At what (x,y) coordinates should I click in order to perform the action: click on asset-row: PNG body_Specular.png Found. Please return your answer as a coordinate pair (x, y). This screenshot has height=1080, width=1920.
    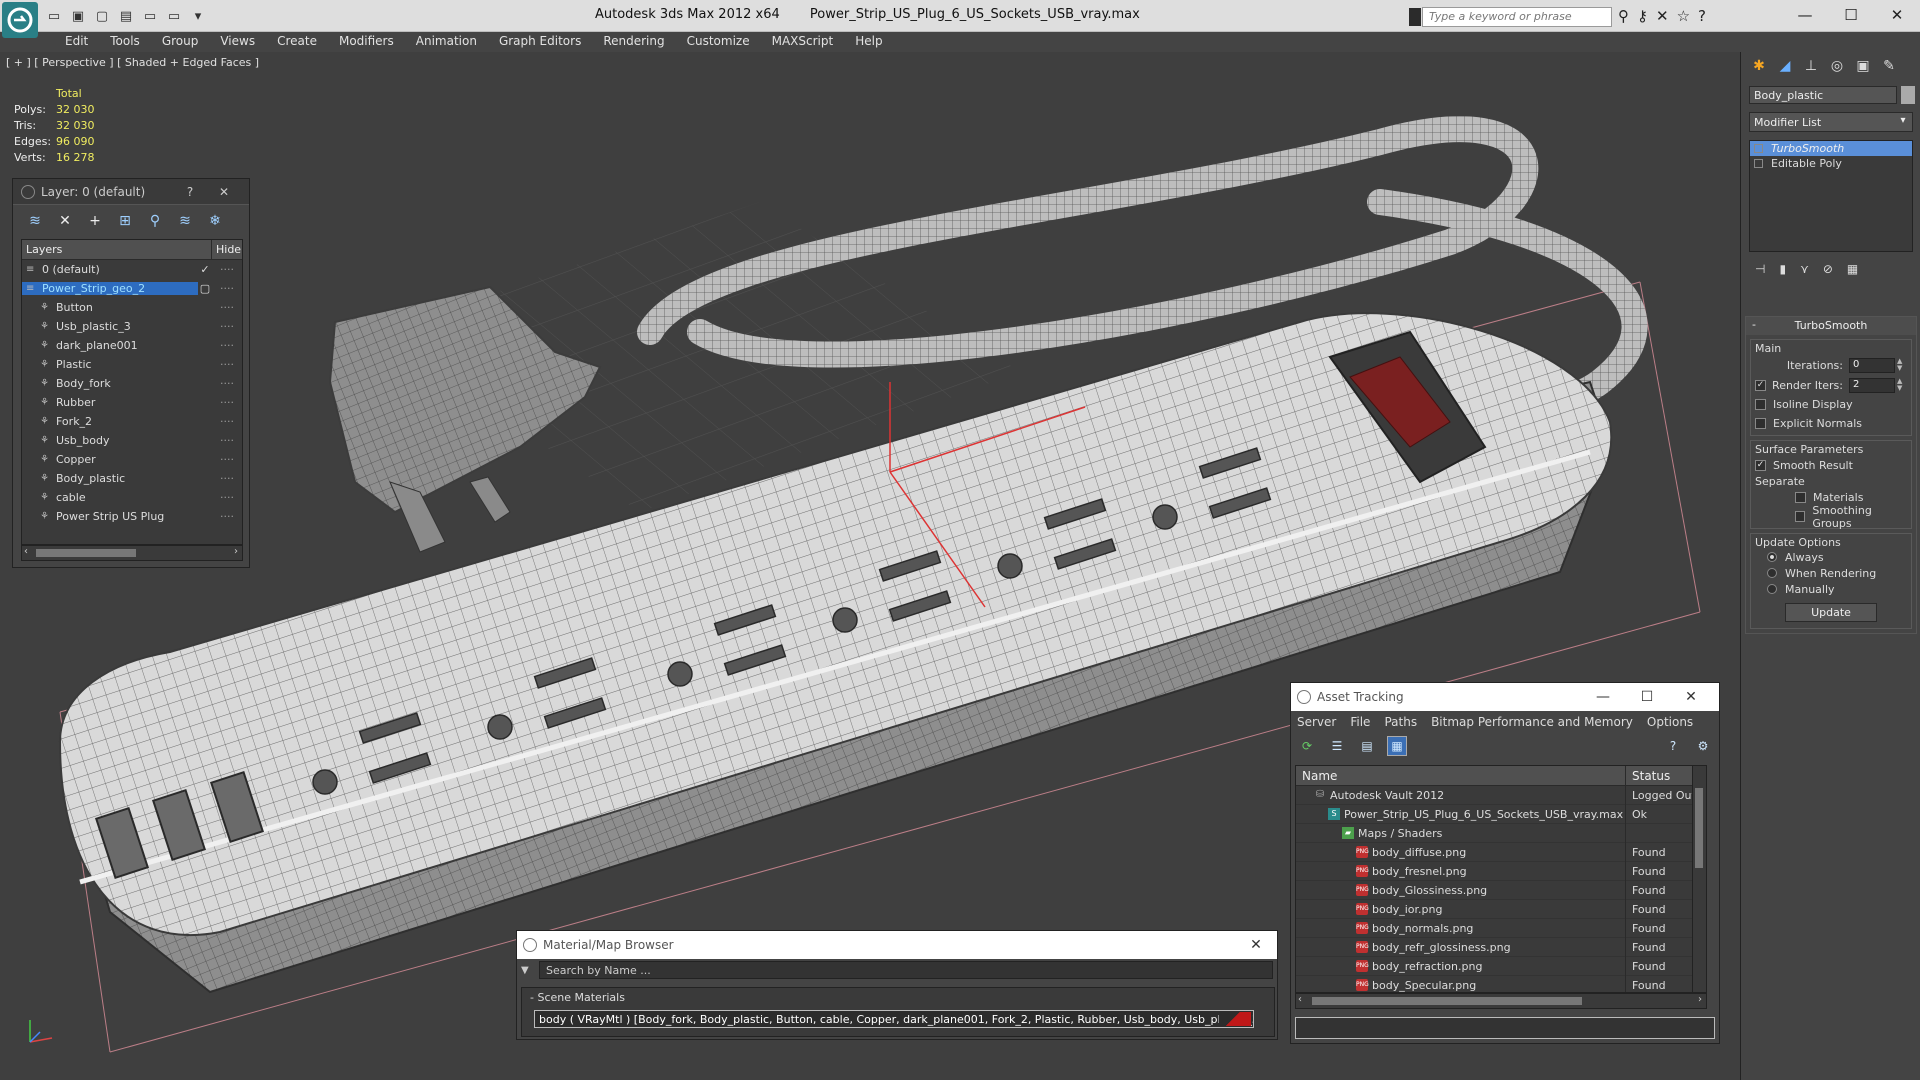
    Looking at the image, I should click on (1501, 983).